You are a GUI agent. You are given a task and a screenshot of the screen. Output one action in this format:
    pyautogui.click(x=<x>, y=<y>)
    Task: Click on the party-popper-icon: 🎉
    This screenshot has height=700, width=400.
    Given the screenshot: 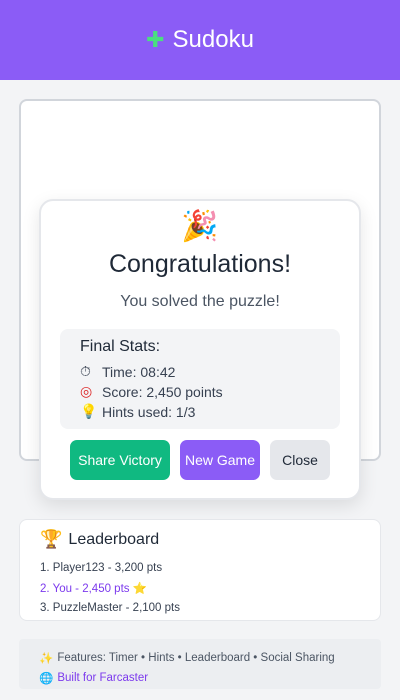 What is the action you would take?
    pyautogui.click(x=200, y=226)
    